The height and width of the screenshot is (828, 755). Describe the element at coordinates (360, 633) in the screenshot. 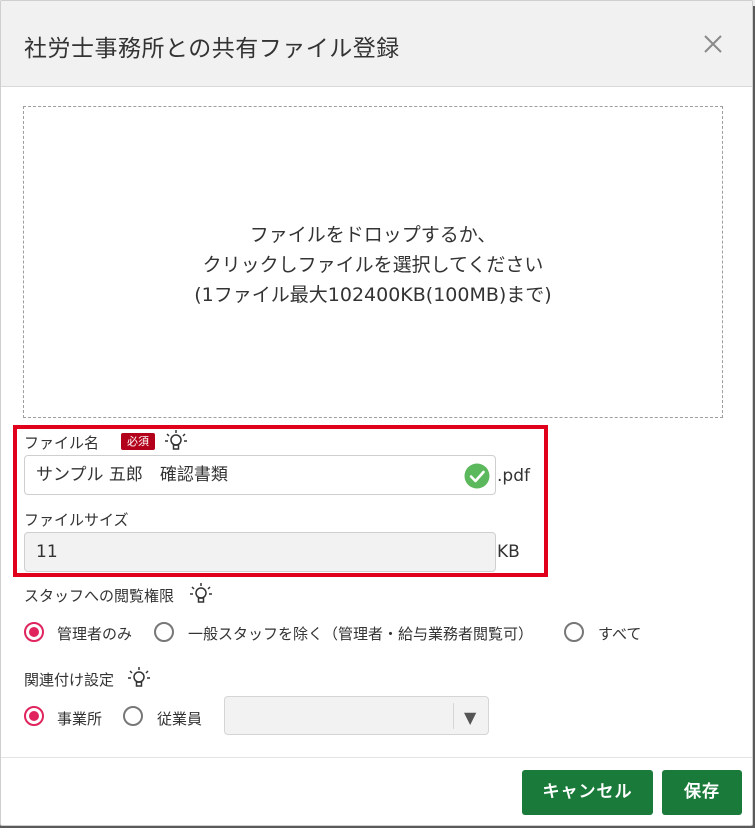

I see `radio-exclude-general-staff-label: 一般スタッフを除く（管理者・給与業務者閲覧可）` at that location.